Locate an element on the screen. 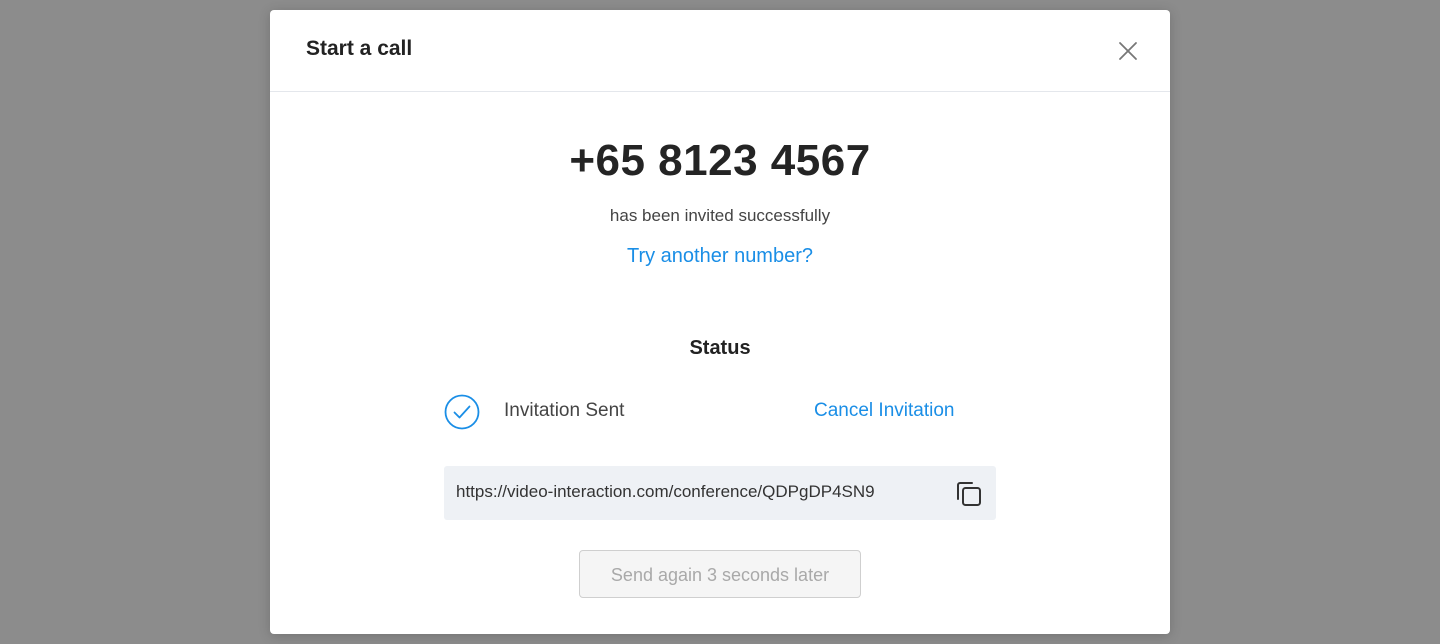  close-icon is located at coordinates (1128, 51).